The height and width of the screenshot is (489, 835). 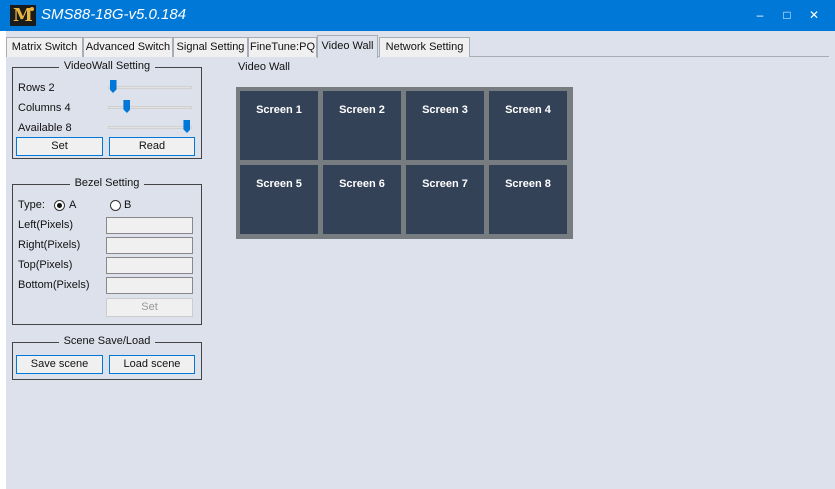 What do you see at coordinates (114, 14) in the screenshot?
I see `window-title: SMS88-18G-v5.0.184` at bounding box center [114, 14].